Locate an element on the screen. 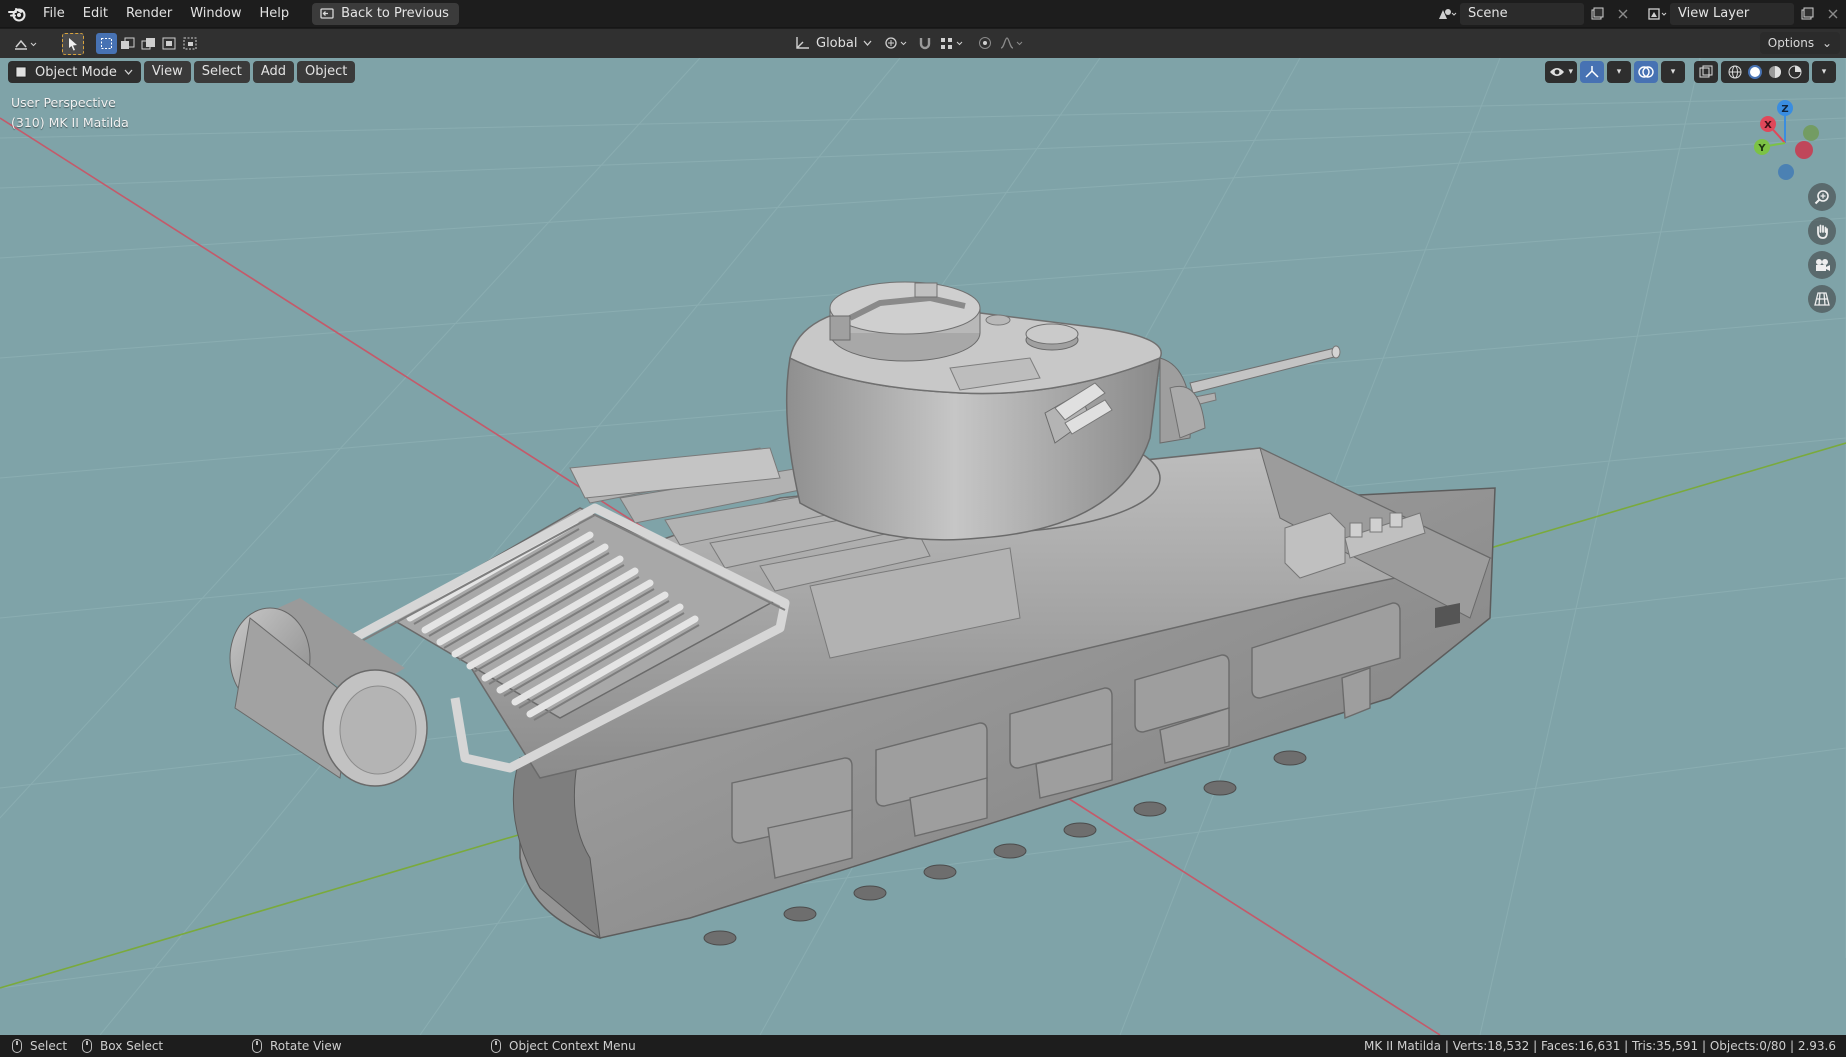 This screenshot has width=1846, height=1057. options-dropdown: Options ⌄ is located at coordinates (1799, 43).